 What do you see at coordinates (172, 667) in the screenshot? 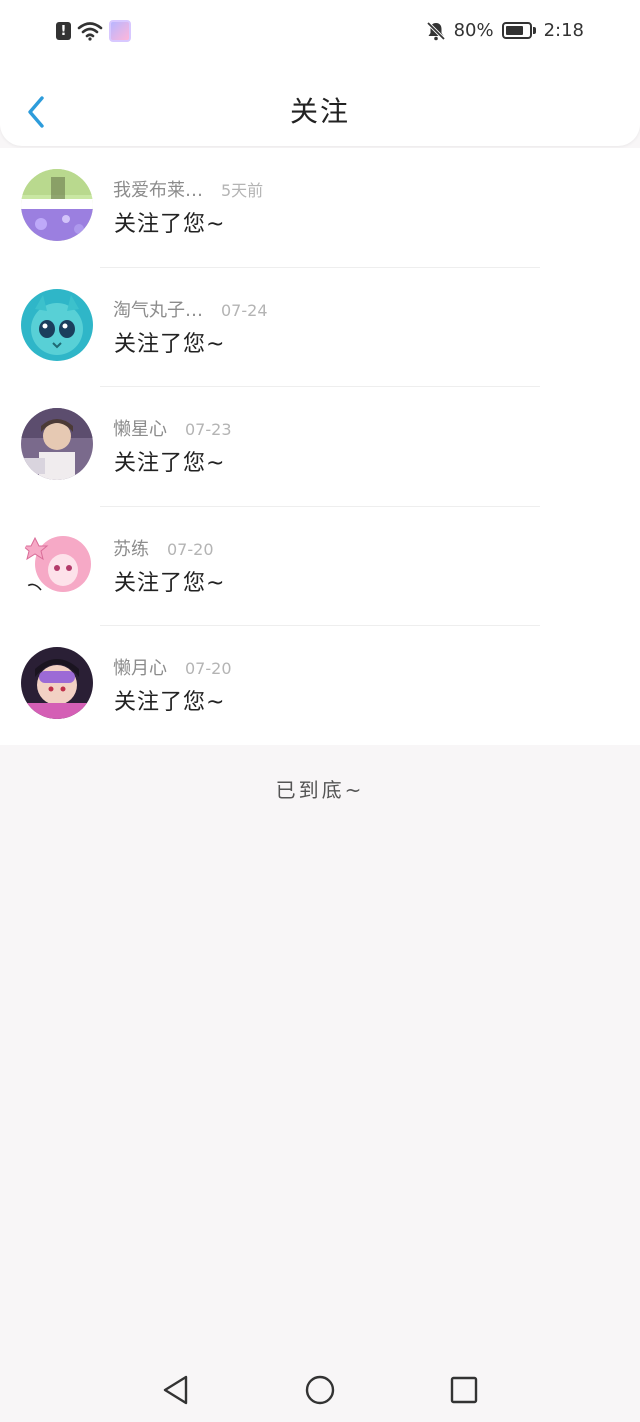
I see `item-meta: 懒月心 07-20` at bounding box center [172, 667].